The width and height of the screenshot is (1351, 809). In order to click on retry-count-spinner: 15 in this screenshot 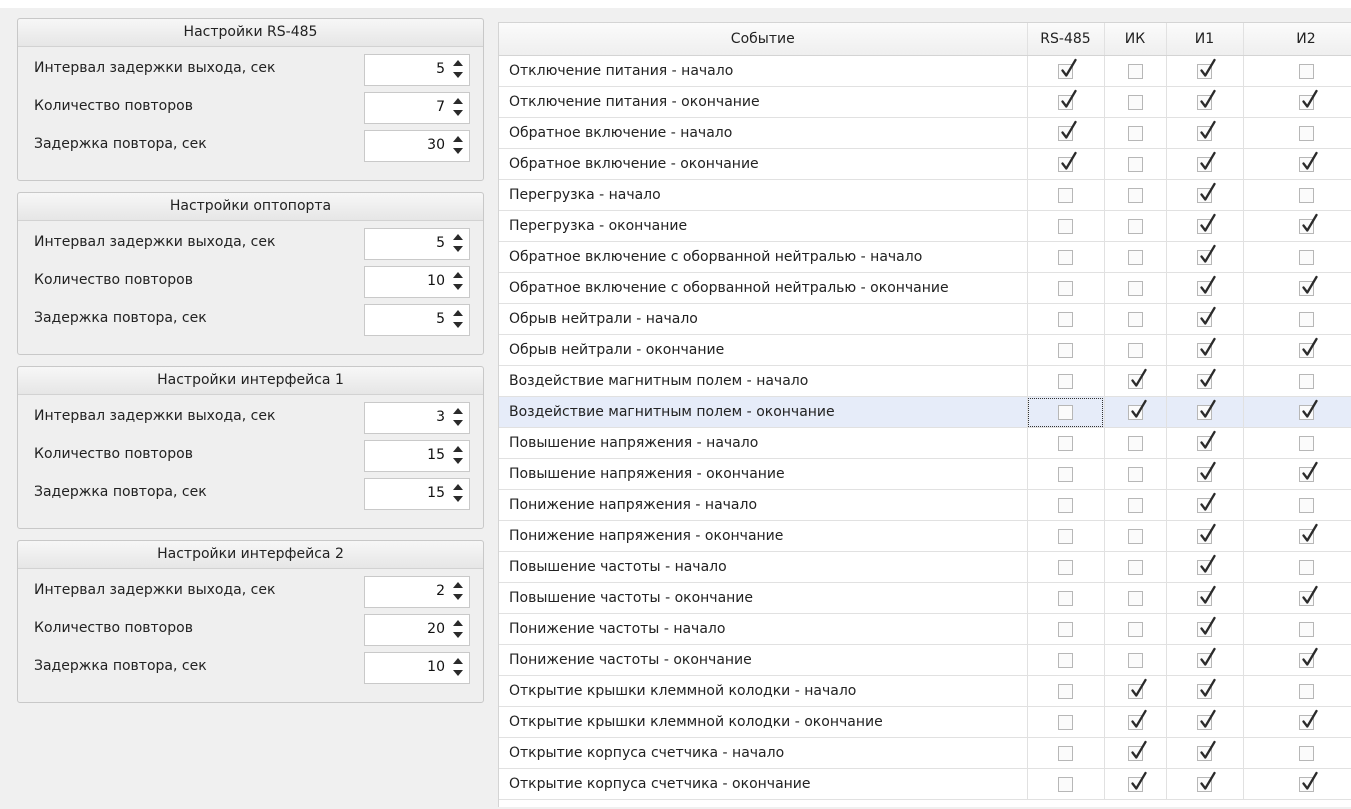, I will do `click(417, 456)`.